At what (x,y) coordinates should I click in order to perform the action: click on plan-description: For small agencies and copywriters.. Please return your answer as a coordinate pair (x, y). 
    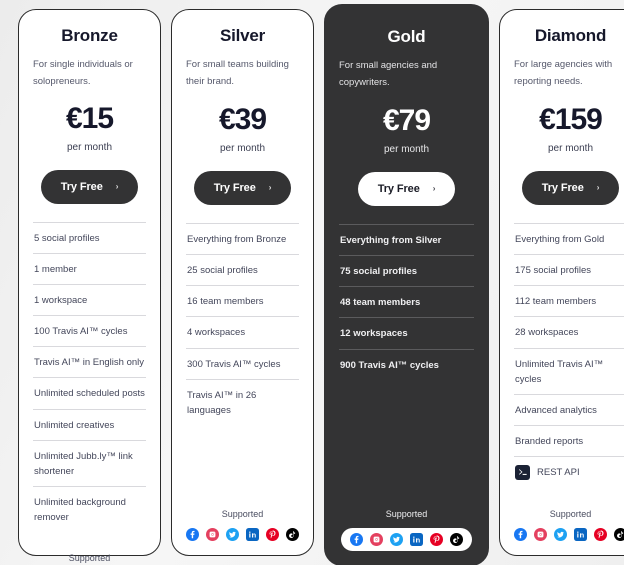
    Looking at the image, I should click on (388, 74).